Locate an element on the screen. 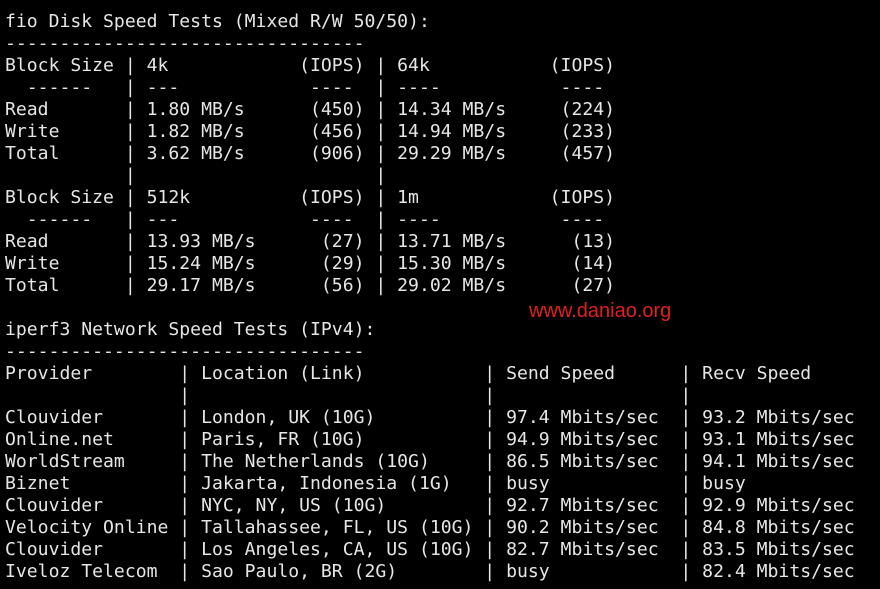 The image size is (880, 589). fio-table1-header: Block Size | 4k (IOPS) | 64k (IOPS) is located at coordinates (310, 65).